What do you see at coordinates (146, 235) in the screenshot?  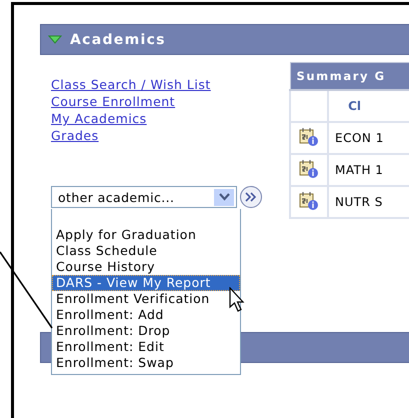 I see `dropdown-option: Apply for Graduation` at bounding box center [146, 235].